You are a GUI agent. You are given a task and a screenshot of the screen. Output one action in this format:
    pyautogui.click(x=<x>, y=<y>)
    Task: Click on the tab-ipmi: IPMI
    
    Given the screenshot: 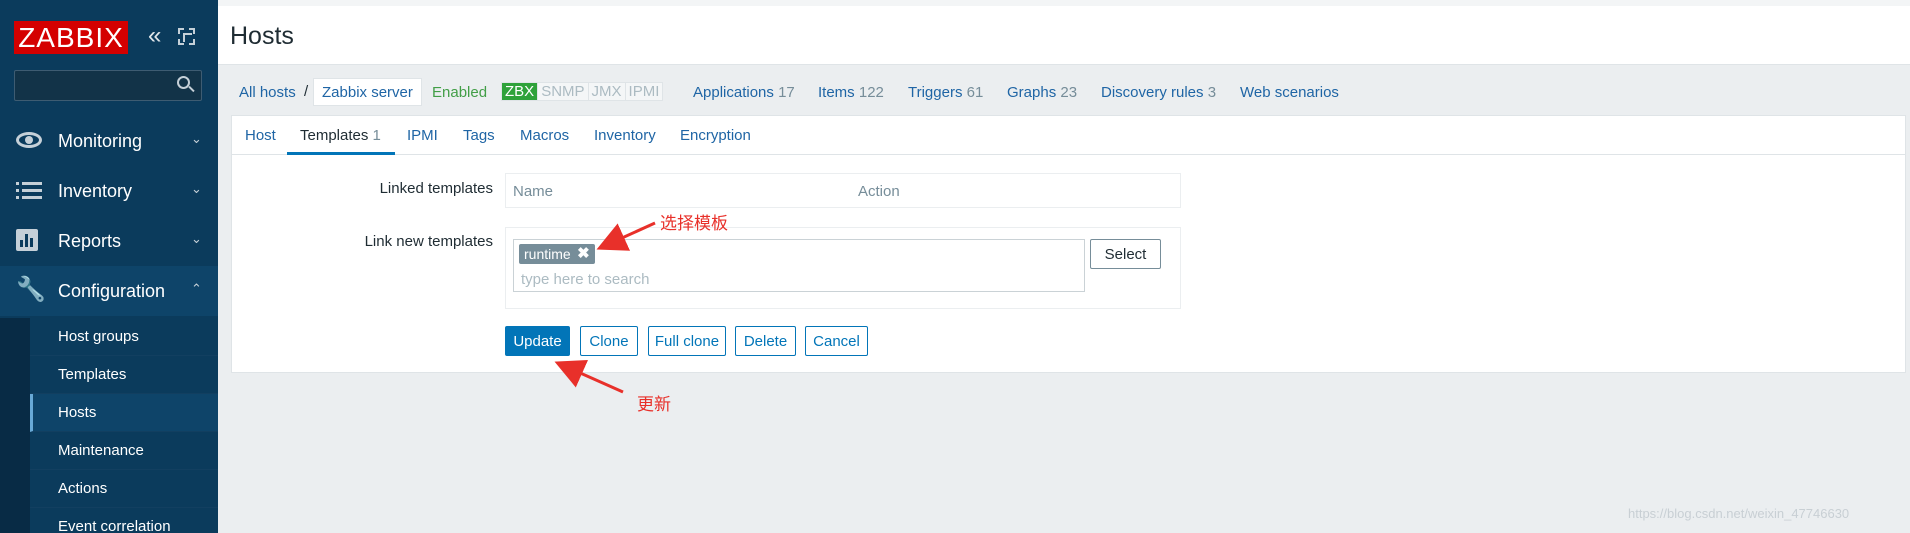 What is the action you would take?
    pyautogui.click(x=422, y=135)
    